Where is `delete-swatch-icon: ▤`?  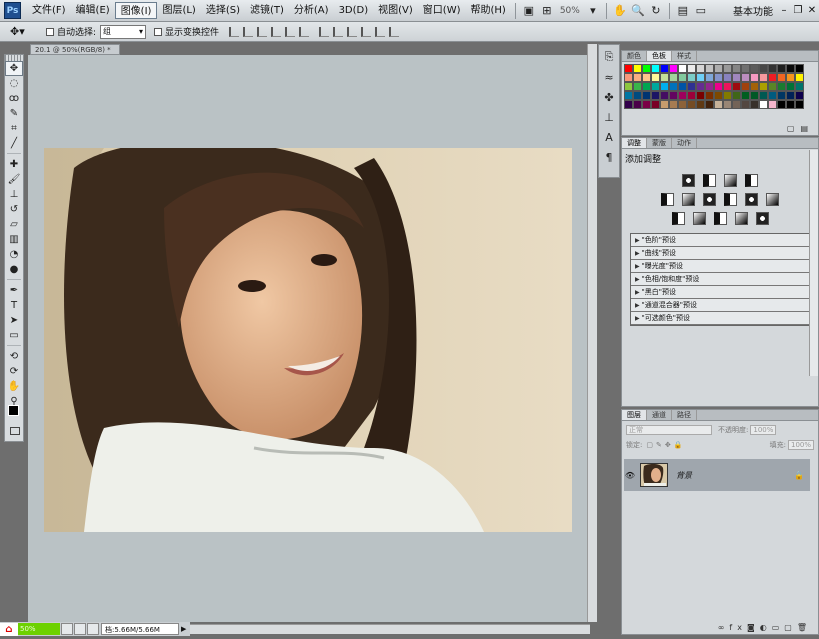
delete-swatch-icon: ▤ is located at coordinates (807, 128).